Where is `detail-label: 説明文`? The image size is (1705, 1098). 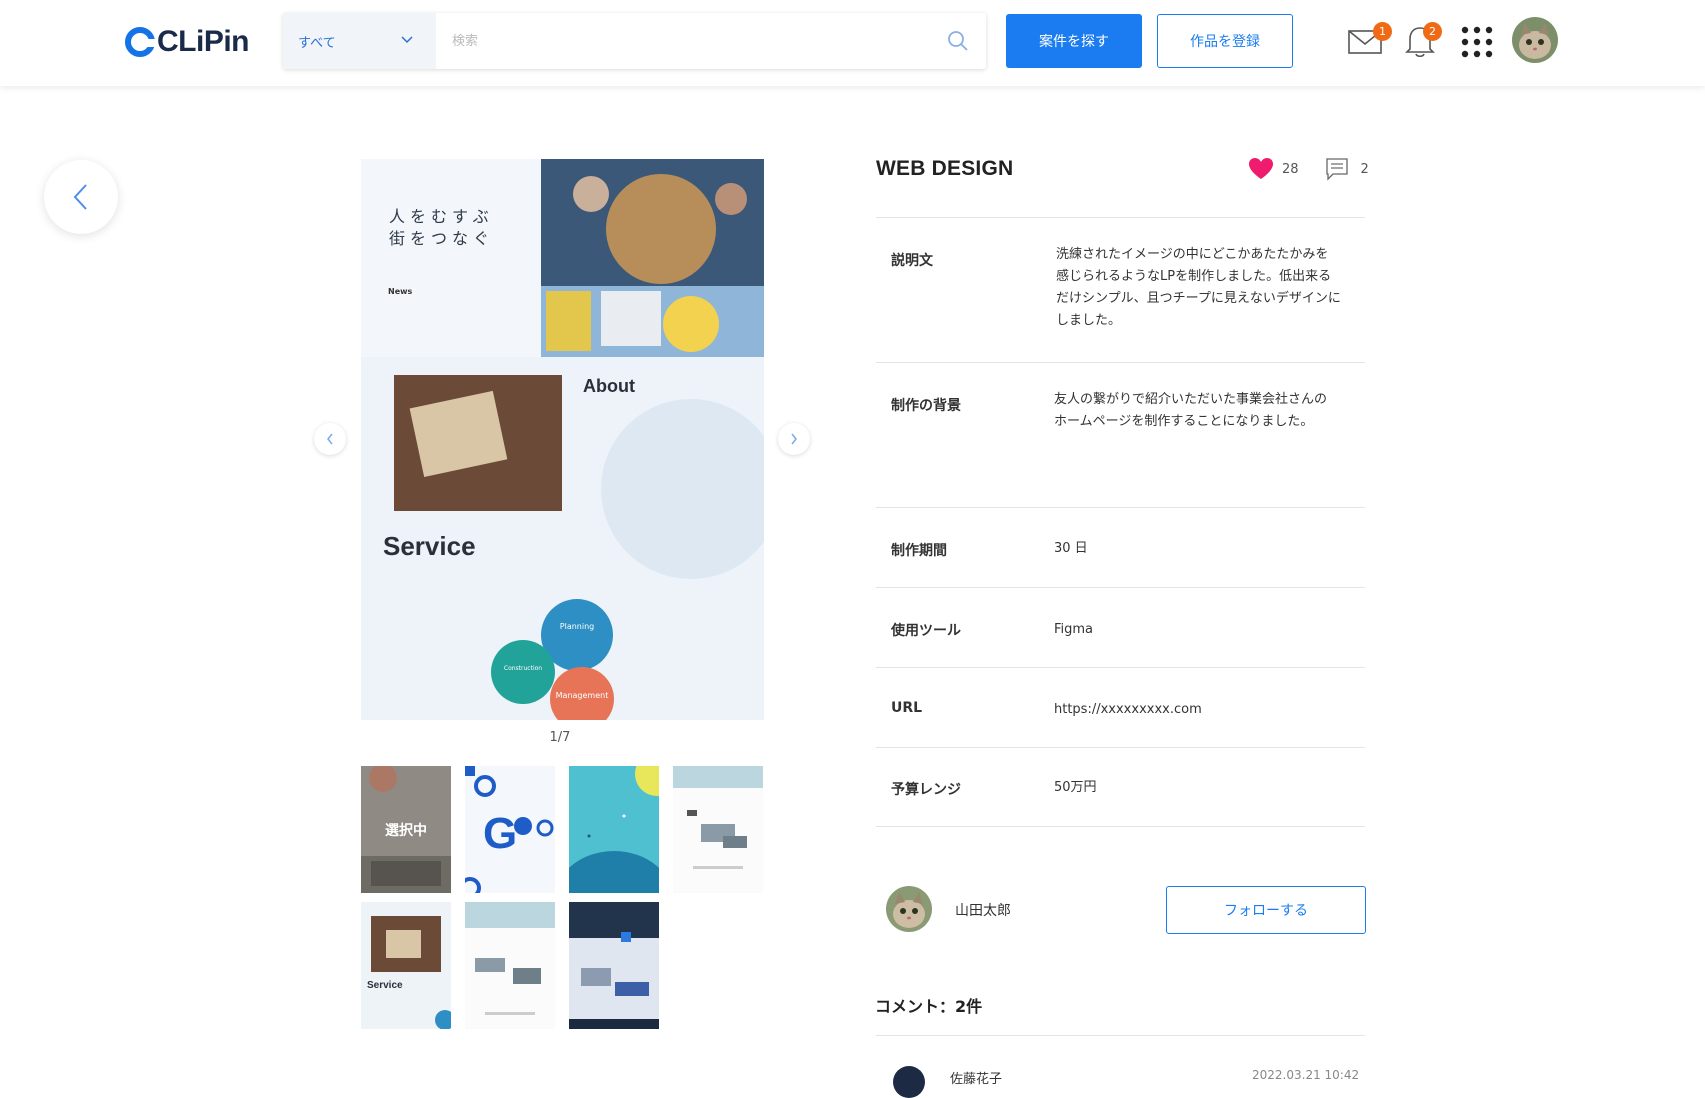 detail-label: 説明文 is located at coordinates (912, 261).